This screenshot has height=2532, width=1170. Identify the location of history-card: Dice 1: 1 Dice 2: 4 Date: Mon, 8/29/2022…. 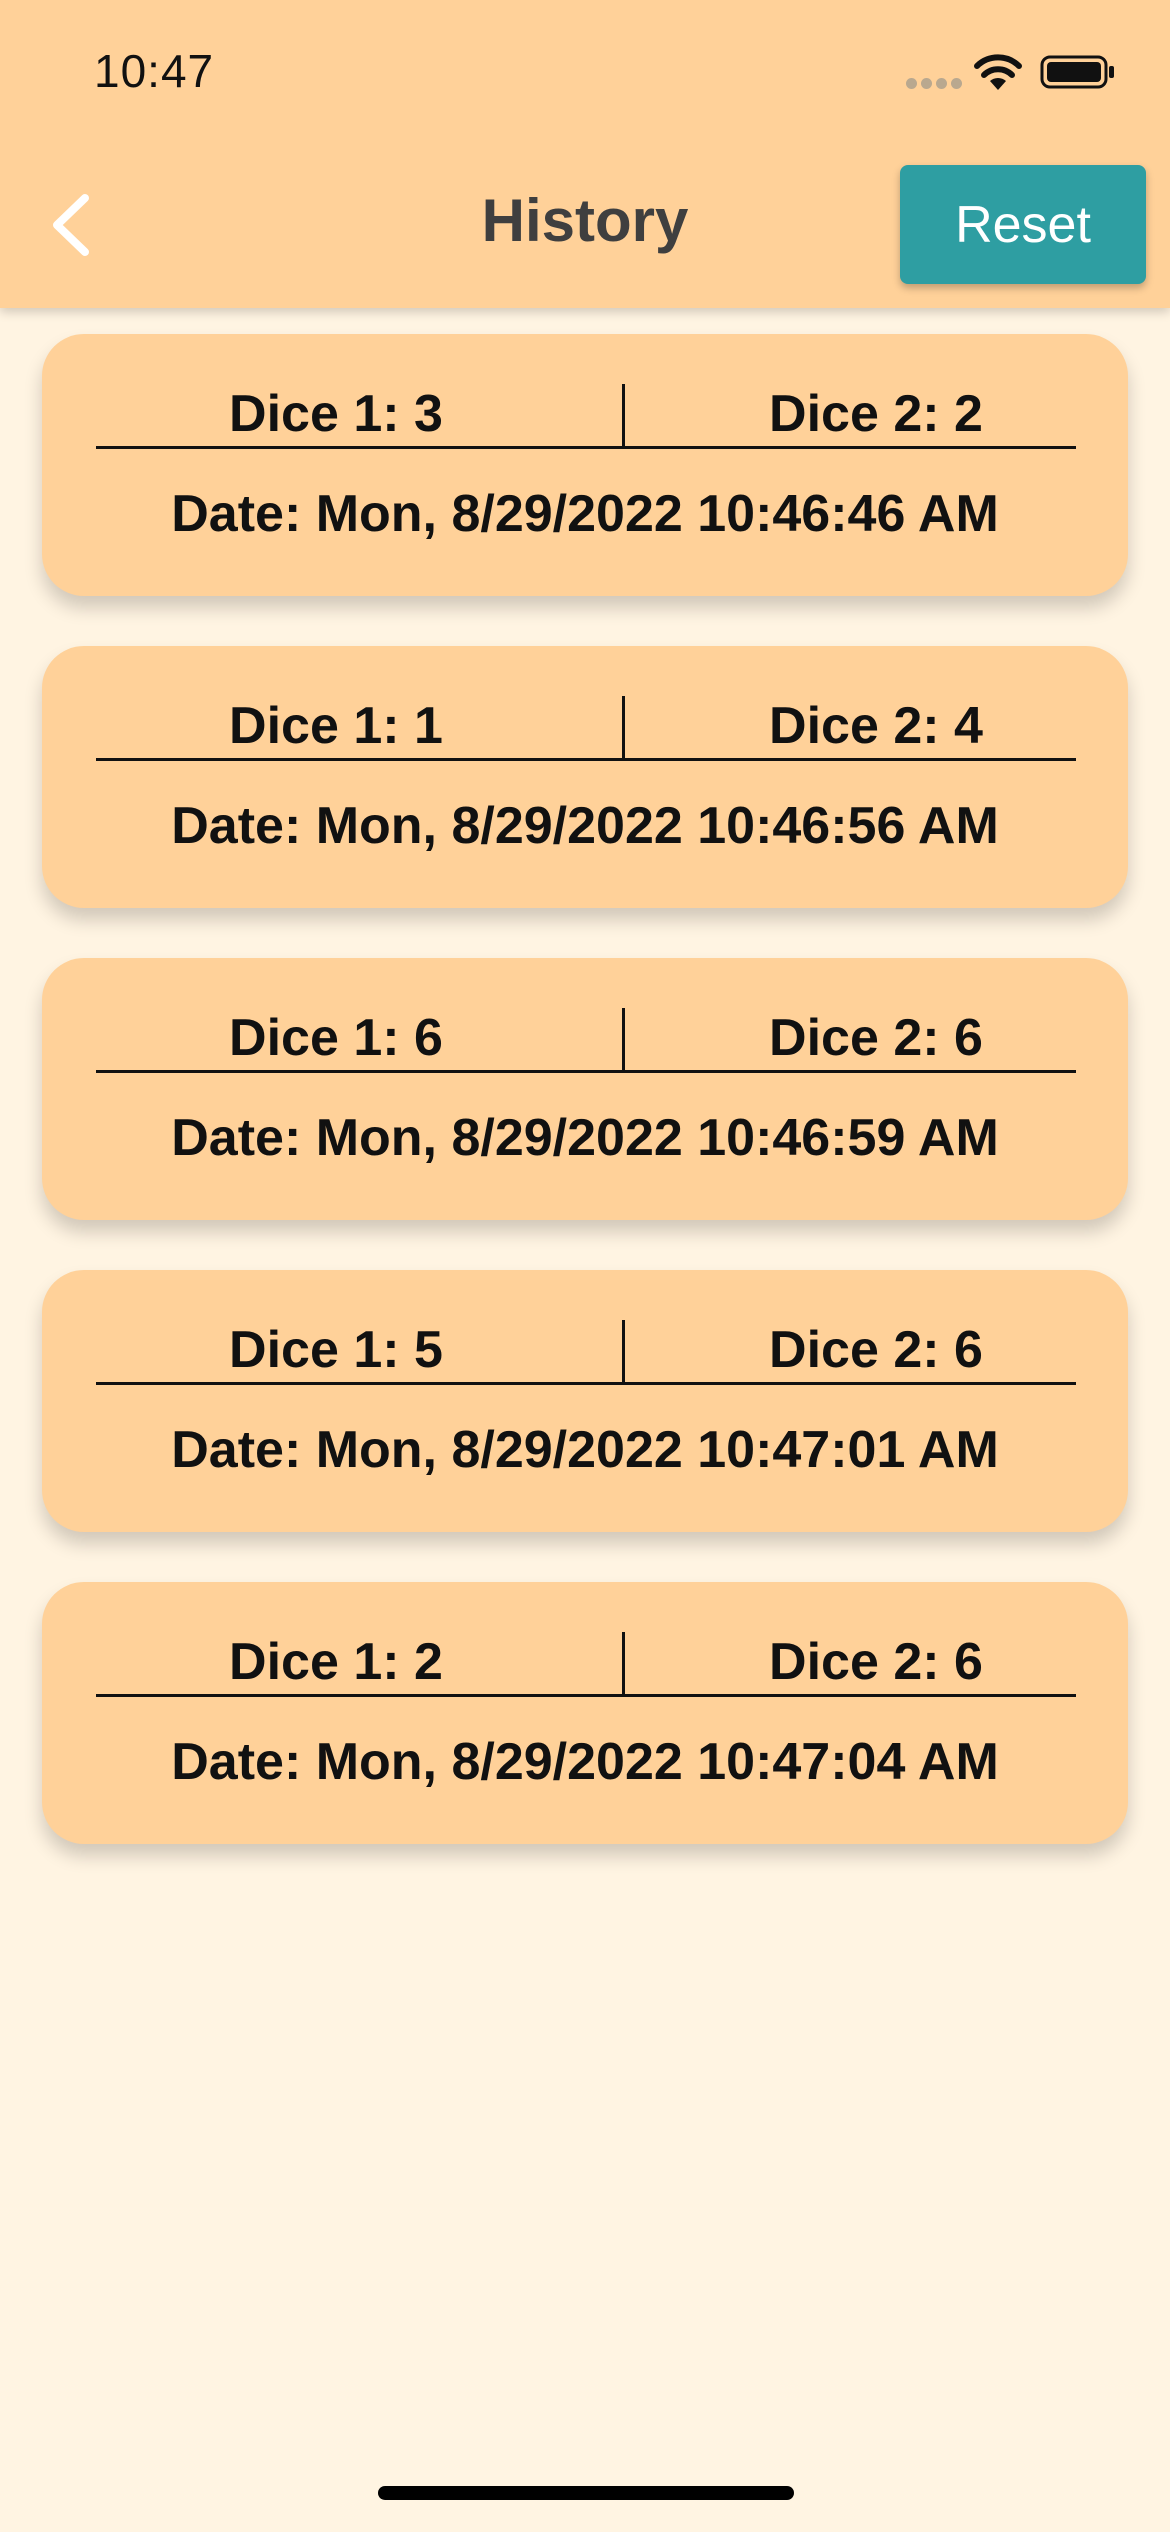
(585, 777).